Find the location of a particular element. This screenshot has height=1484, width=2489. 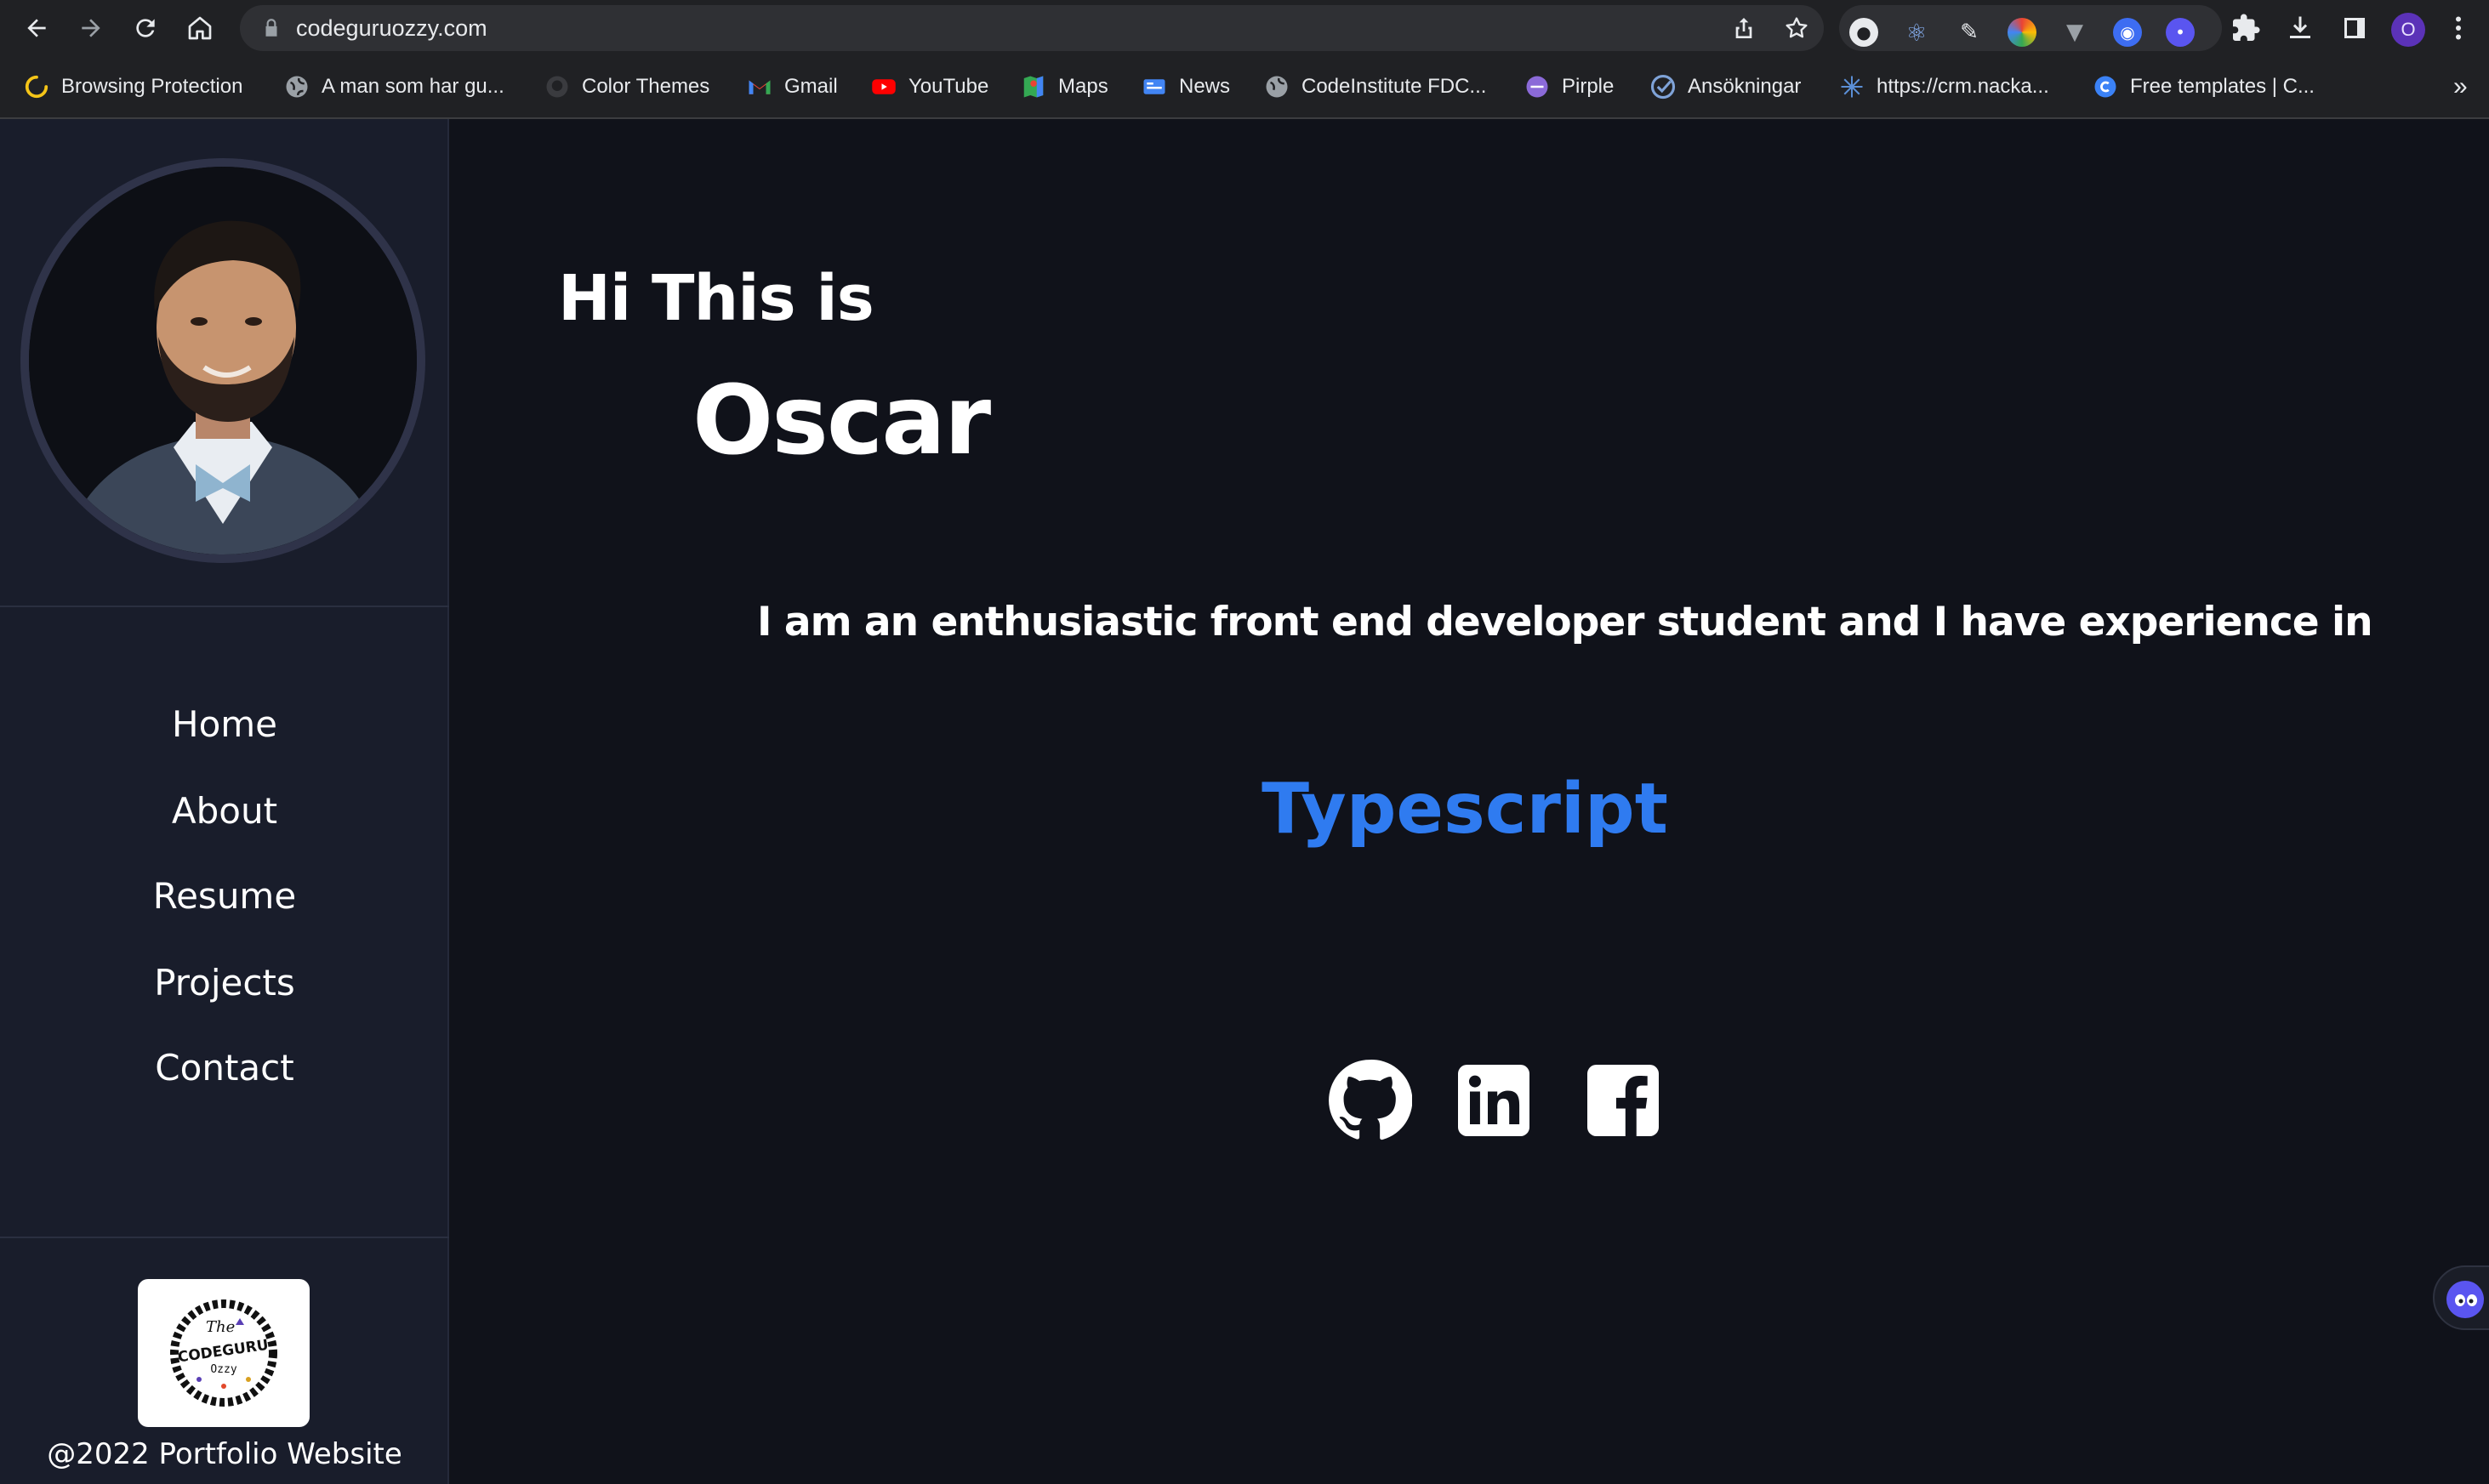

colorzilla-icon is located at coordinates (2022, 33).